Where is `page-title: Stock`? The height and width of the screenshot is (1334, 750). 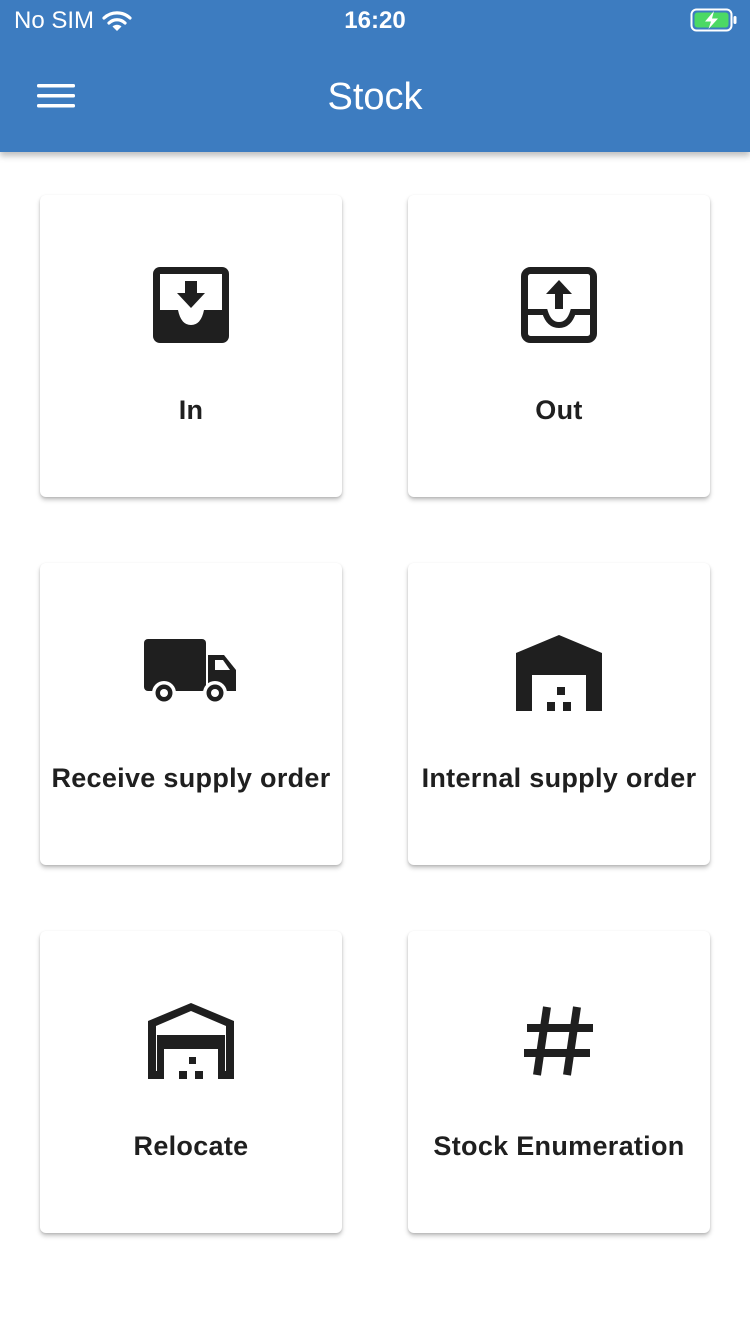
page-title: Stock is located at coordinates (375, 97).